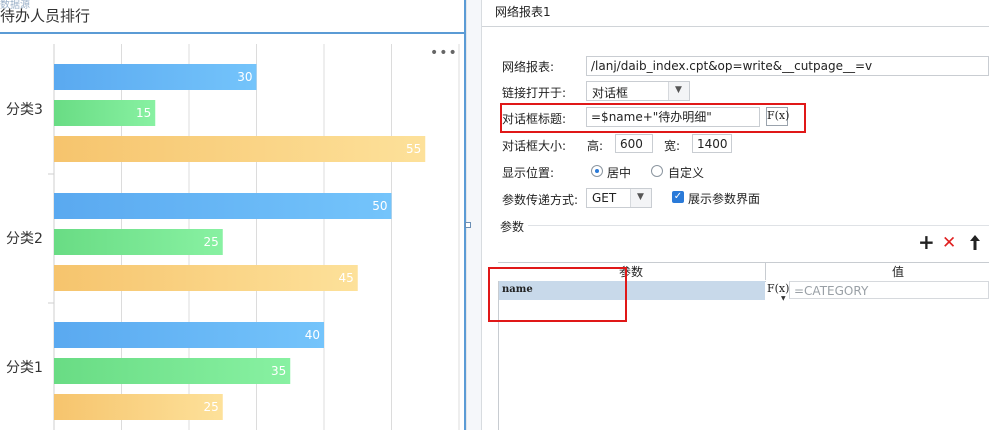  I want to click on data-label: 35, so click(278, 371).